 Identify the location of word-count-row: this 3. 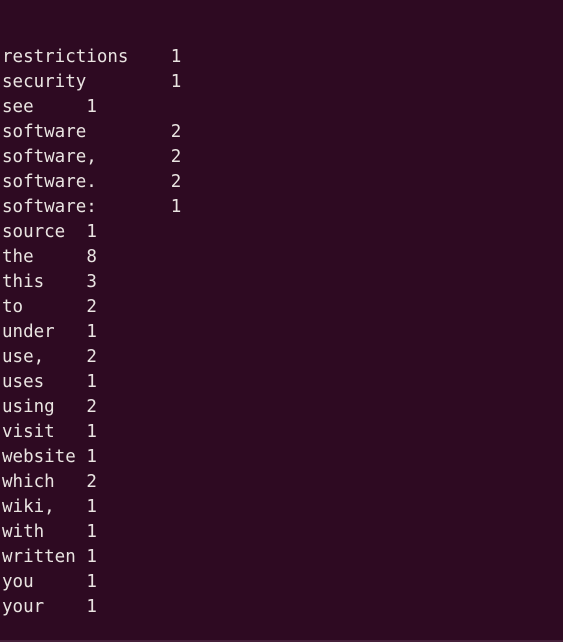
(282, 282).